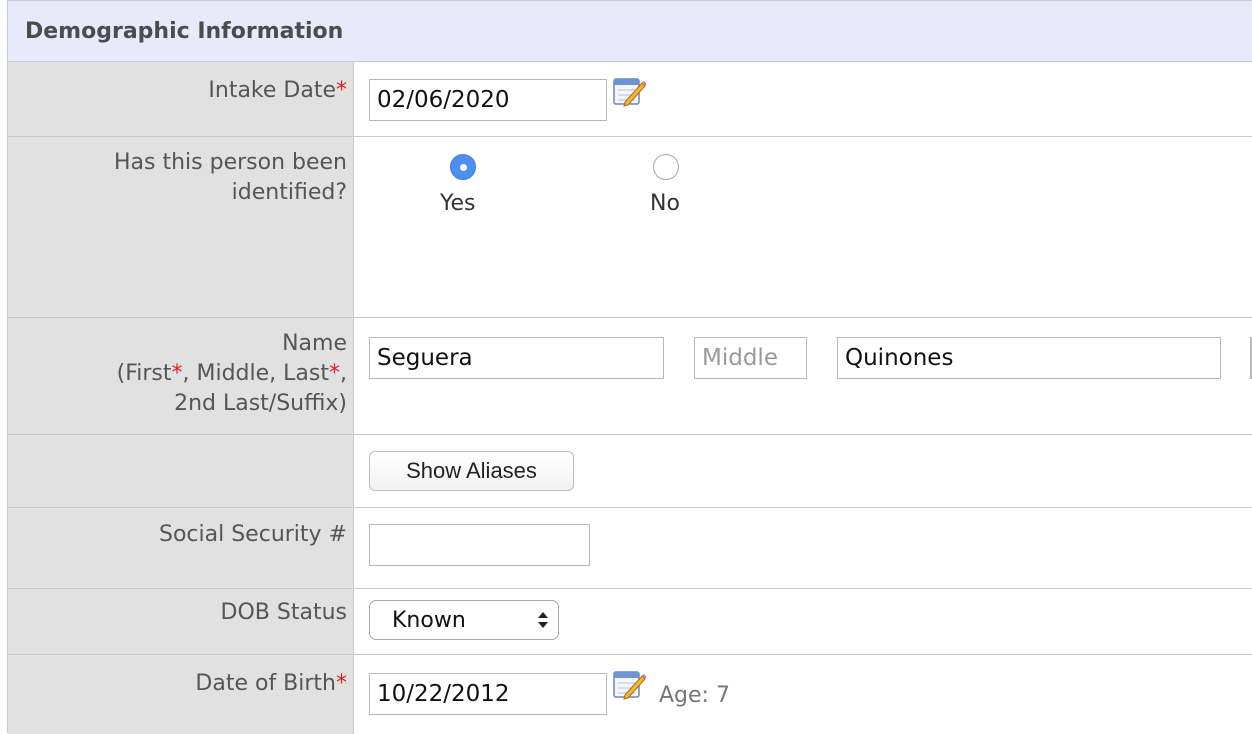 The height and width of the screenshot is (734, 1252). Describe the element at coordinates (666, 167) in the screenshot. I see `identified-no-radio` at that location.